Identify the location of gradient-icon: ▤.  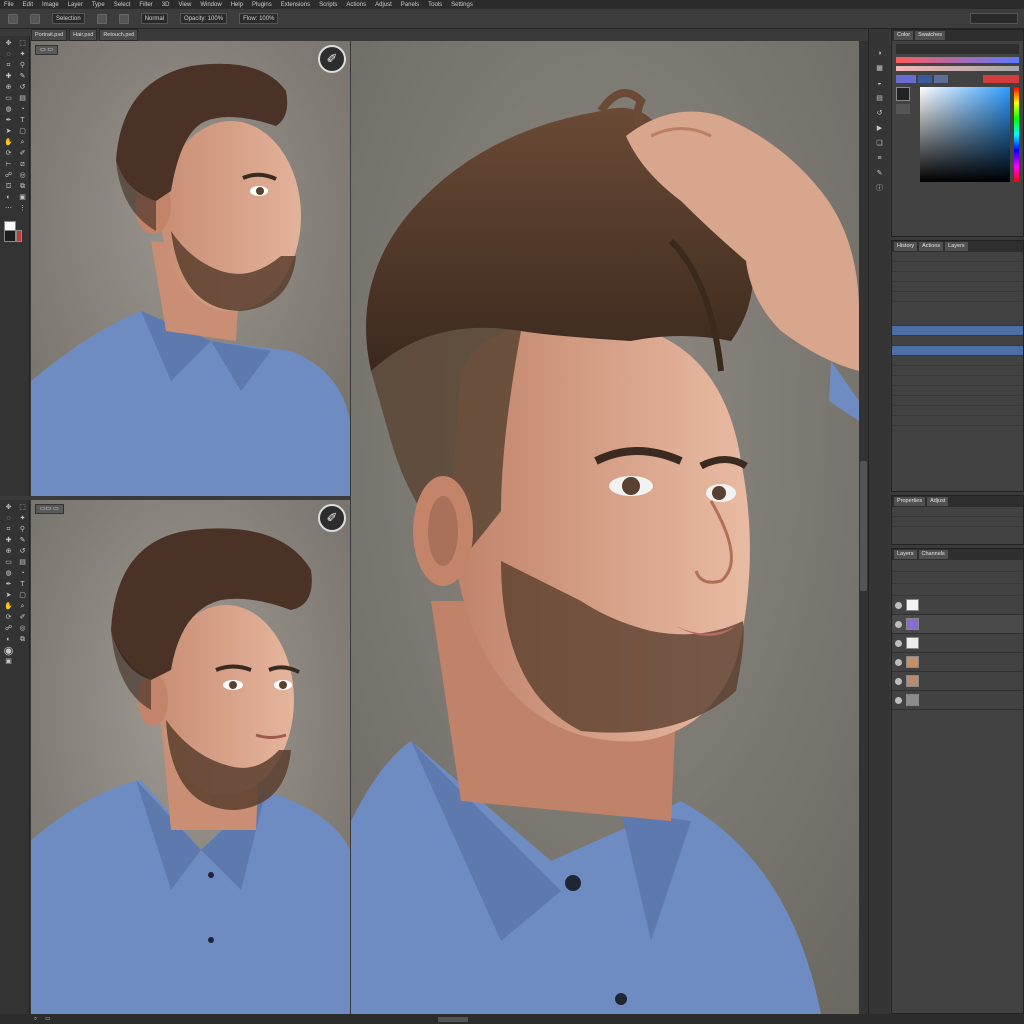
(22, 99).